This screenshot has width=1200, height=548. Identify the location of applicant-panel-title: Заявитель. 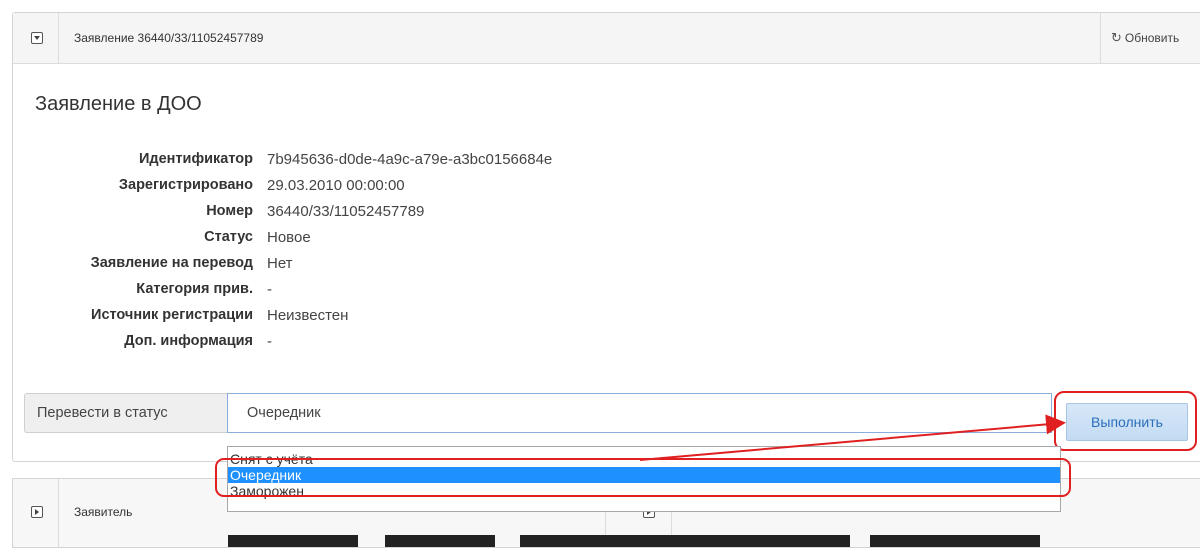
(103, 512).